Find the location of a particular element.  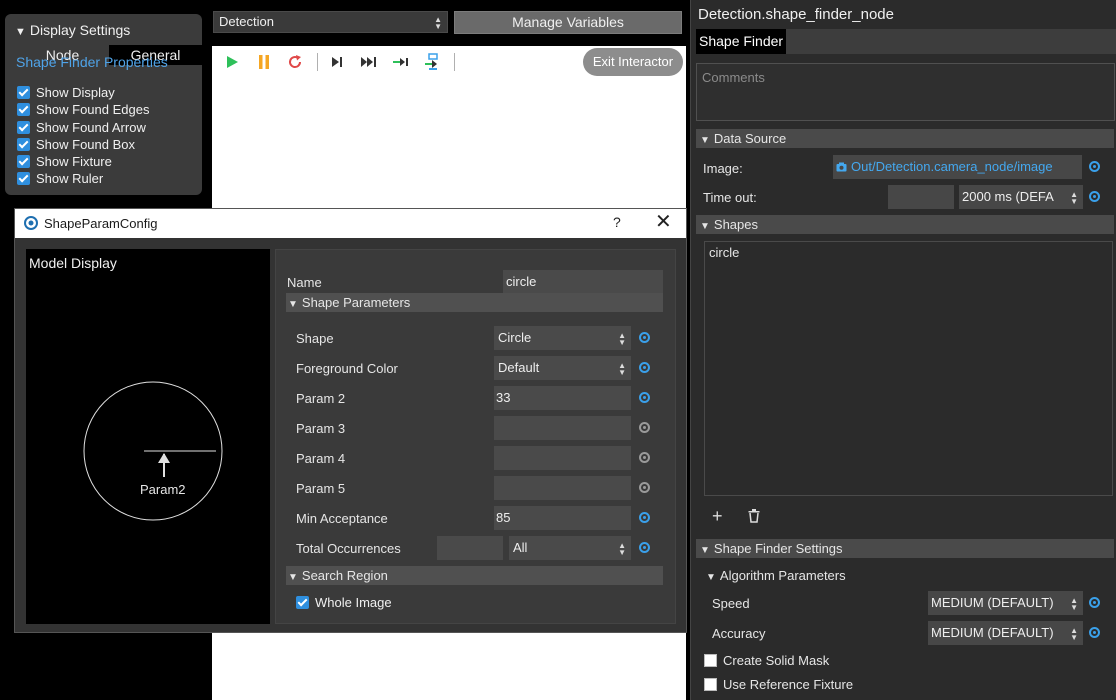

show-ruler-checkbox: Show Ruler is located at coordinates (60, 178).